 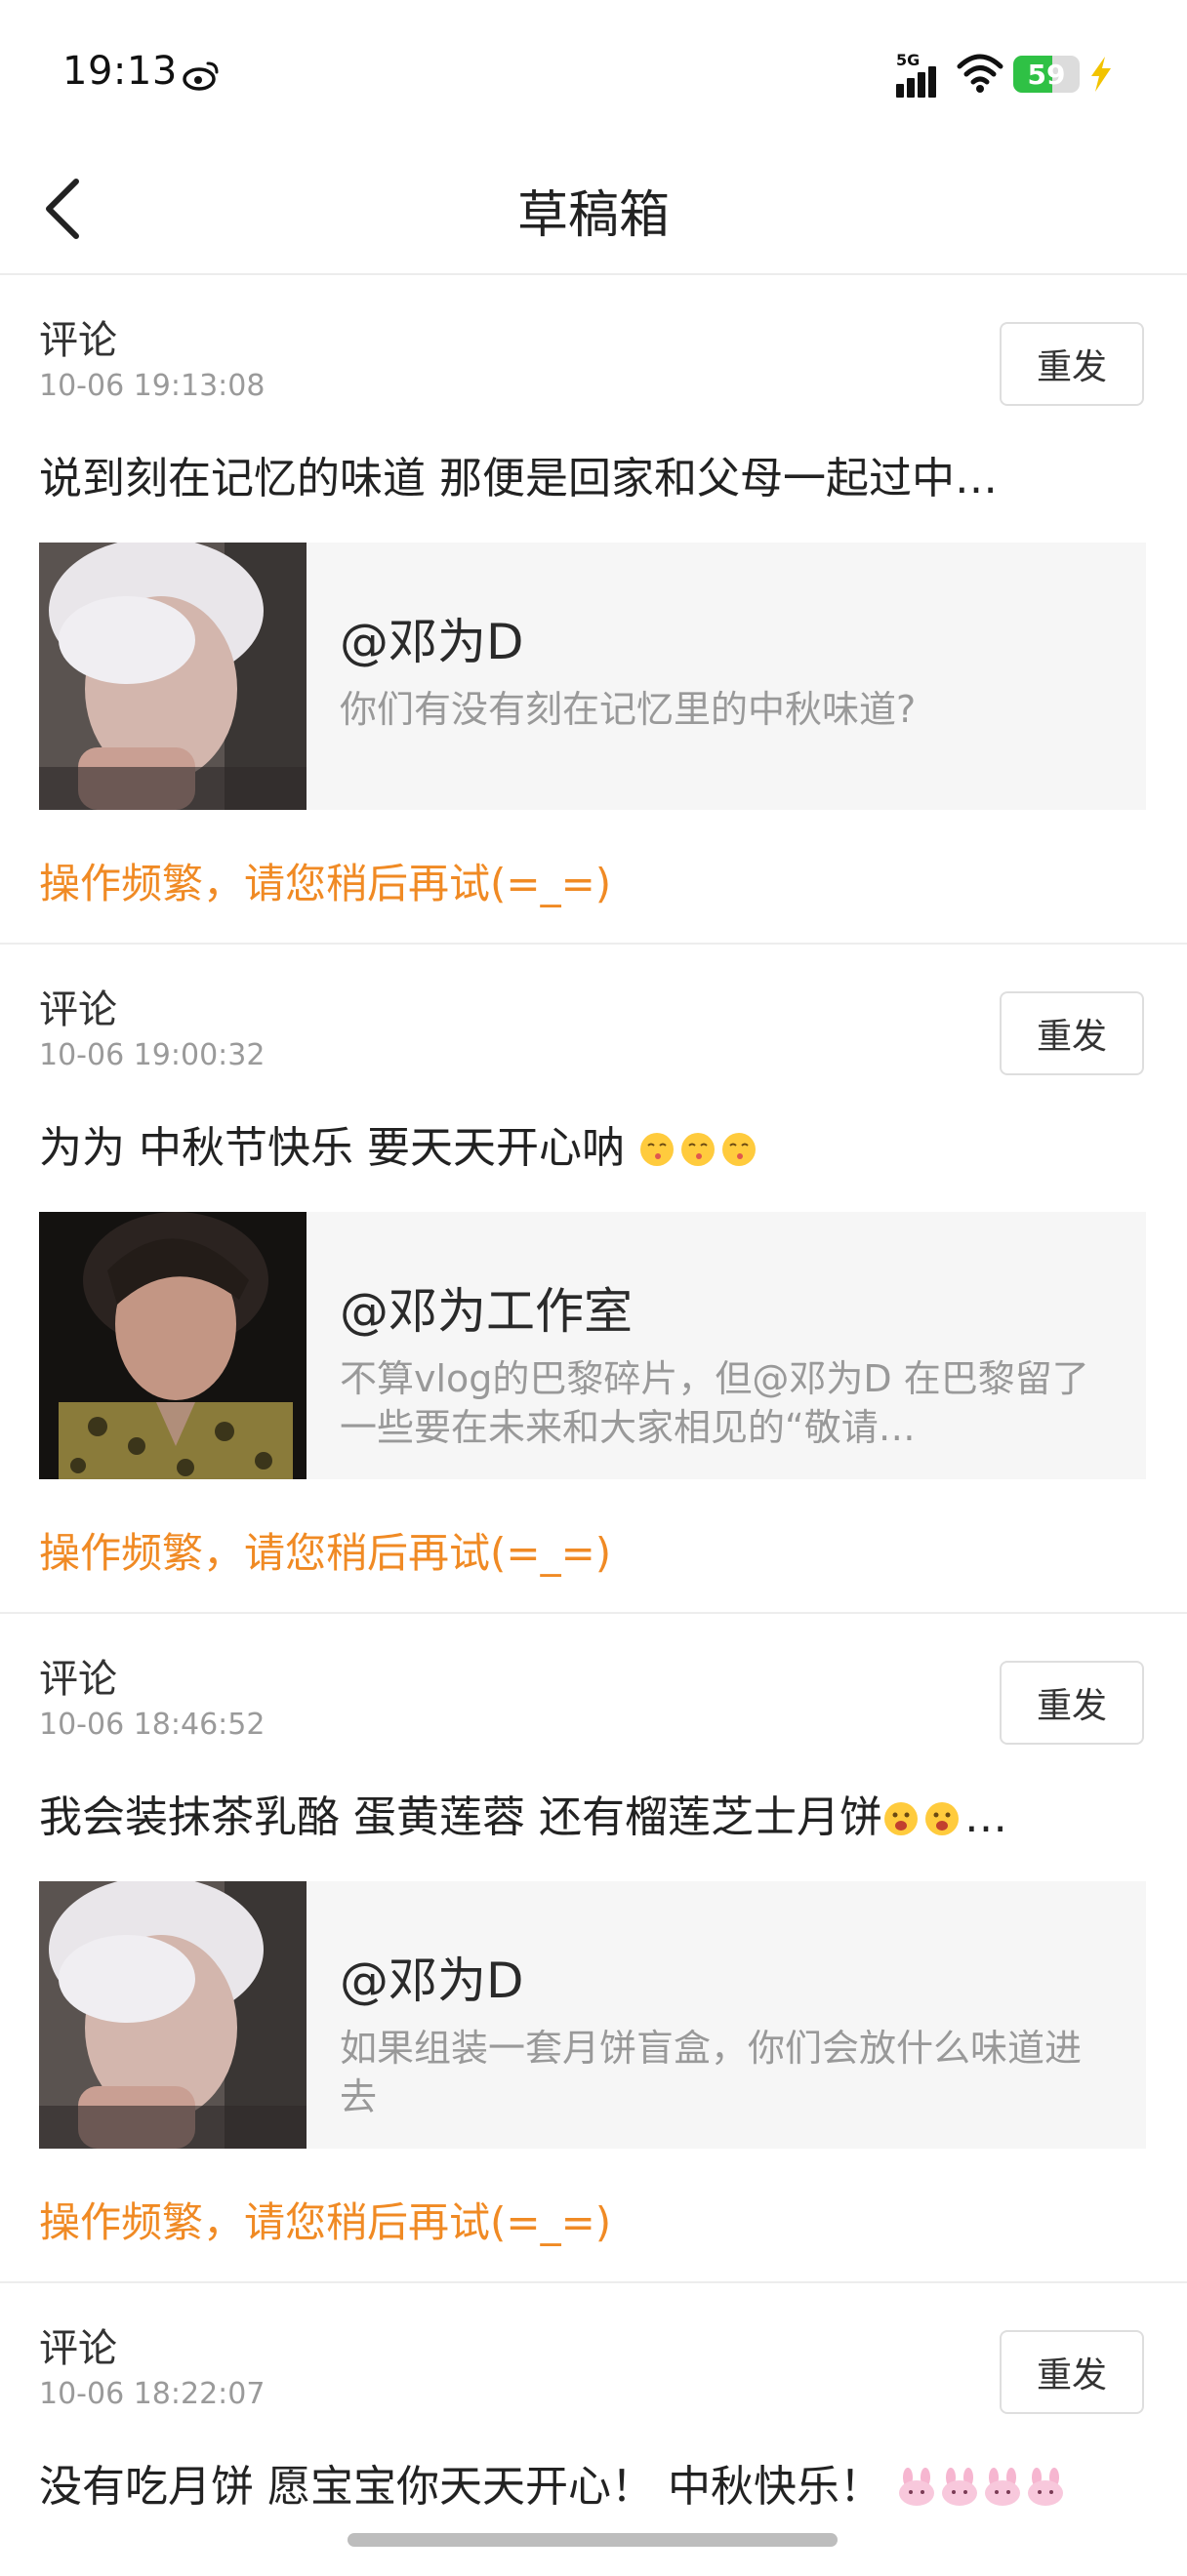 What do you see at coordinates (593, 2540) in the screenshot?
I see `home-indicator` at bounding box center [593, 2540].